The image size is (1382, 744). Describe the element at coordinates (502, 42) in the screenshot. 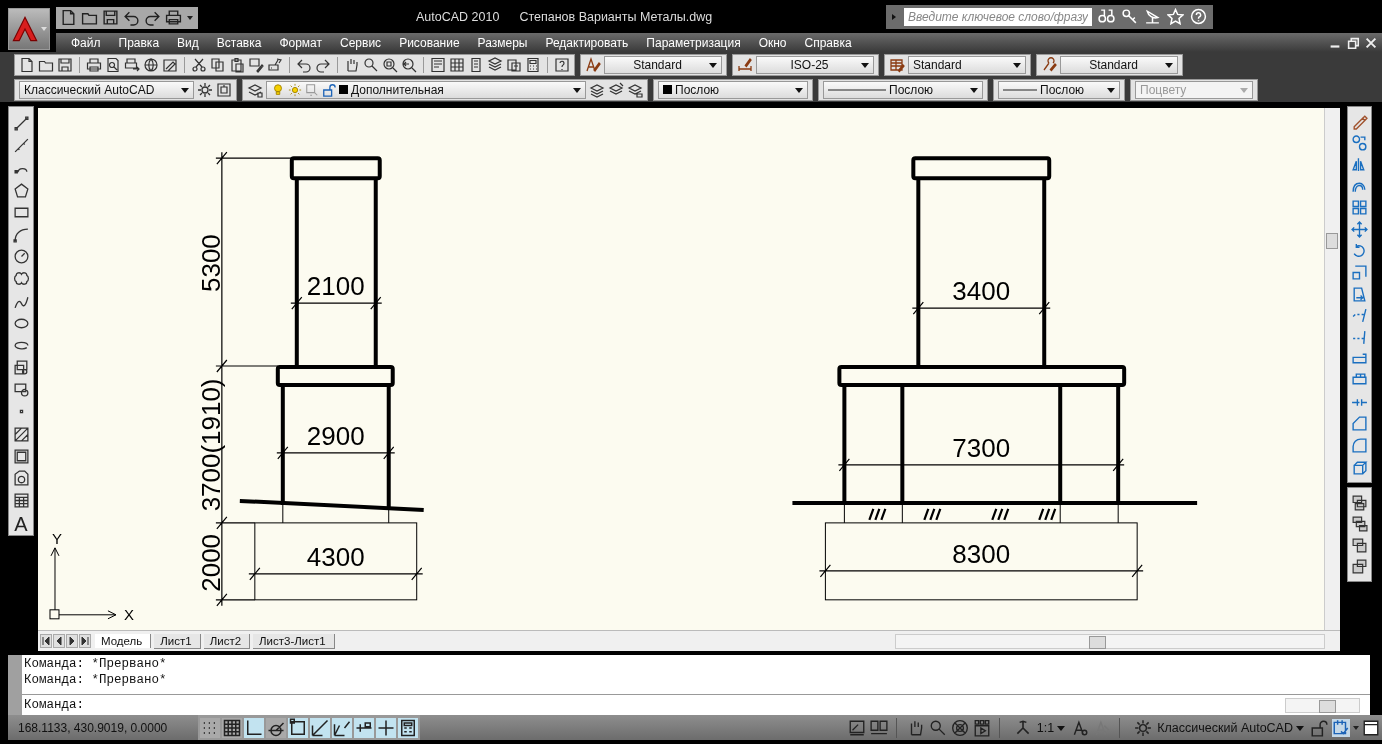

I see `menu-item: Размеры` at that location.